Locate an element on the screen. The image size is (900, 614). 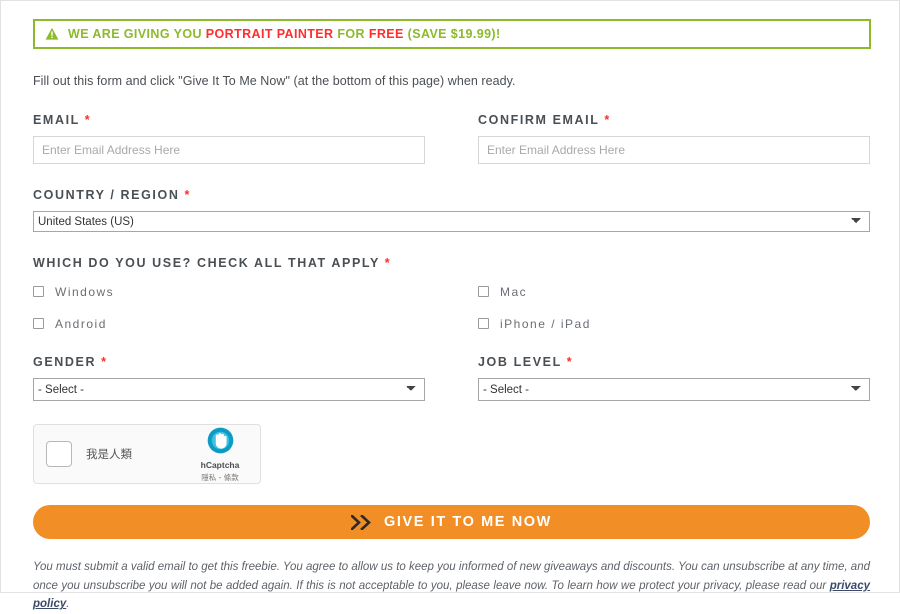
hcaptcha-terms-link: 隱私 - 條款 is located at coordinates (220, 477).